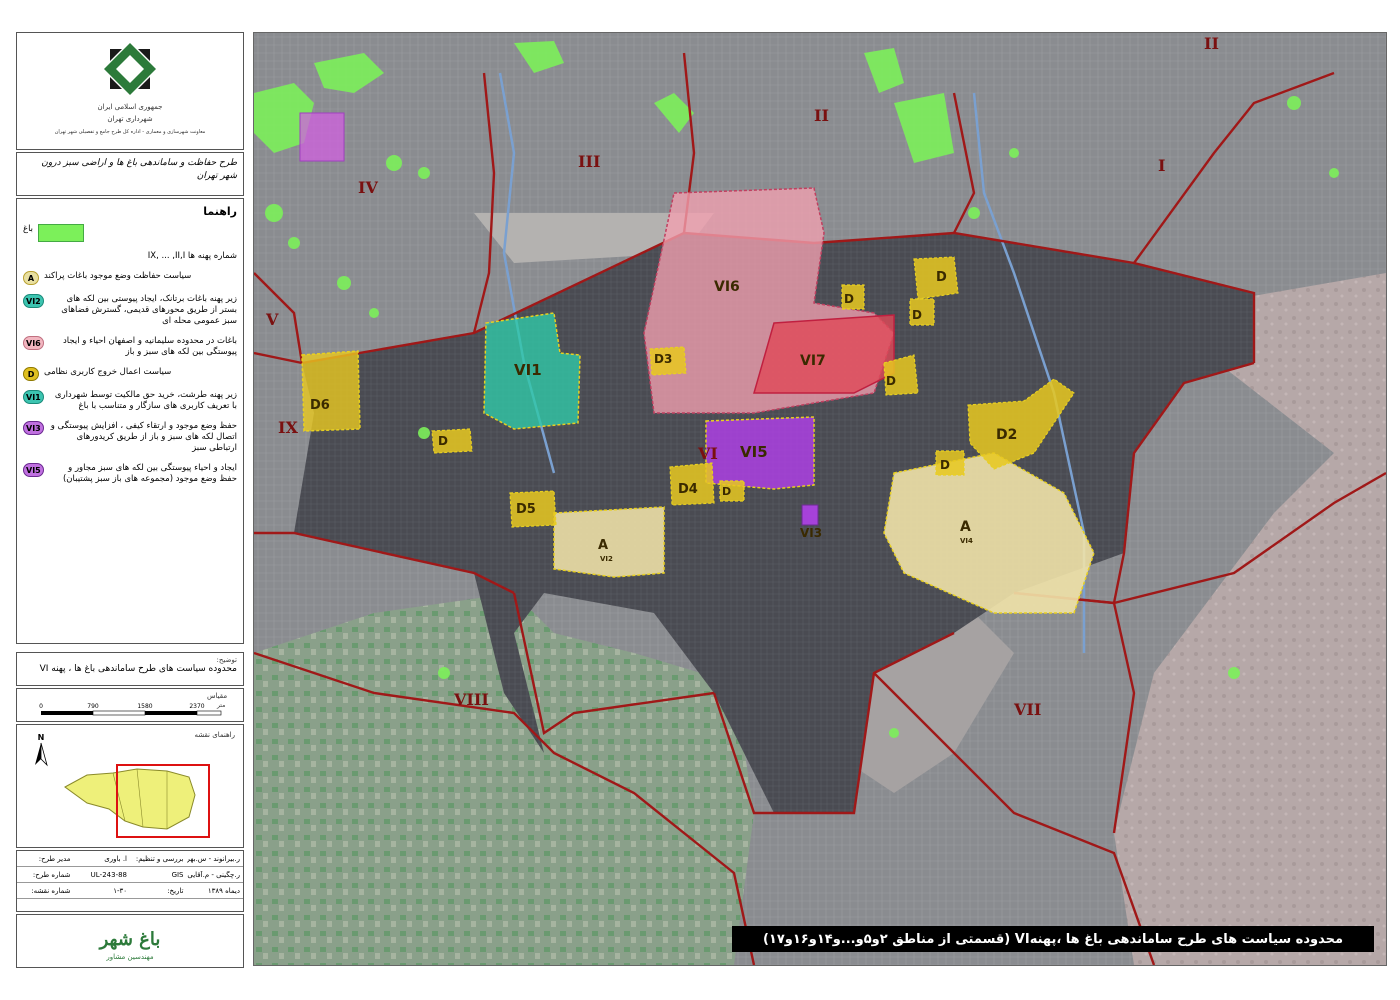 This screenshot has height=1000, width=1400. What do you see at coordinates (33, 428) in the screenshot?
I see `legend-item-badge: VI3` at bounding box center [33, 428].